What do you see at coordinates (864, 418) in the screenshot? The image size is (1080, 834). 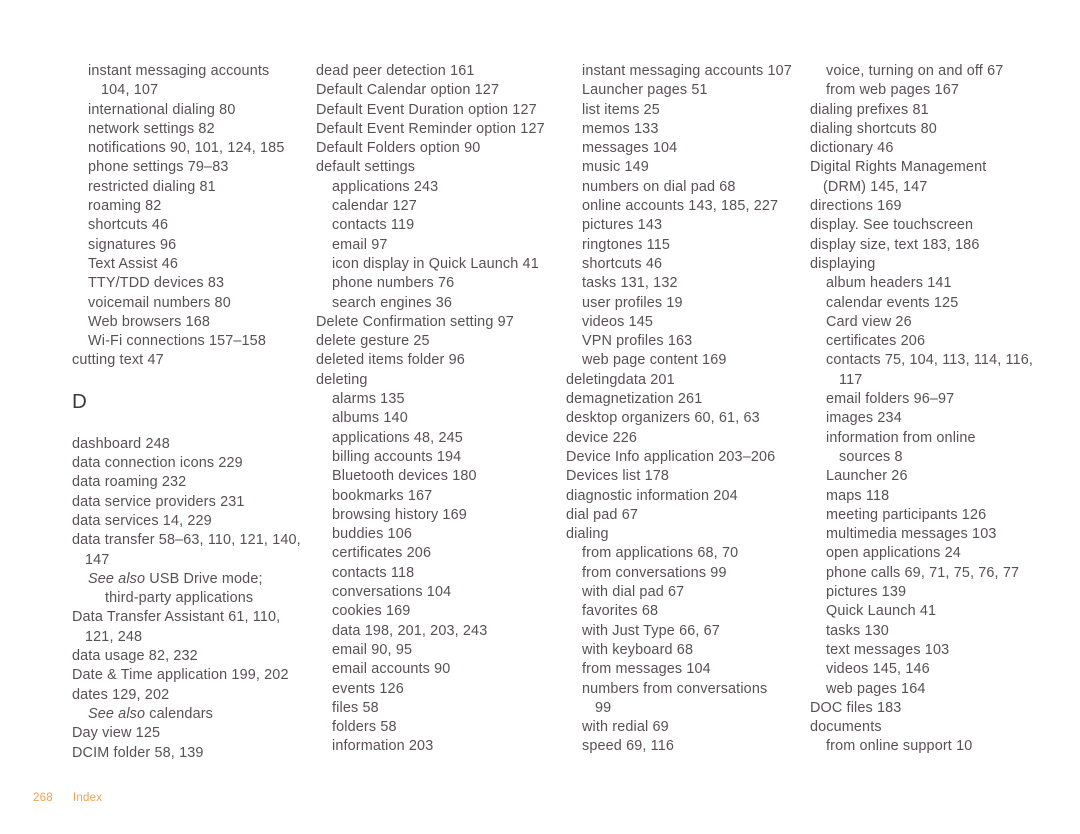 I see `index-entry-text: images 234` at bounding box center [864, 418].